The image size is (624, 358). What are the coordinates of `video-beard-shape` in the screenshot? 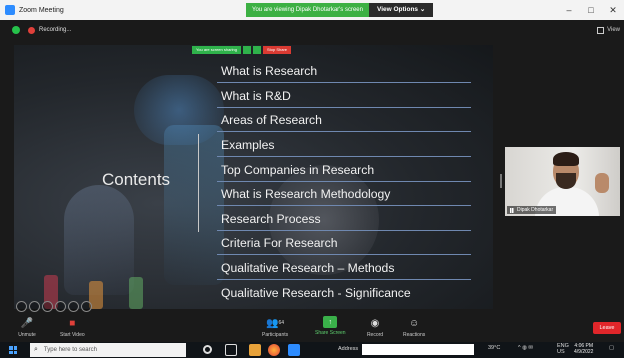 It's located at (566, 181).